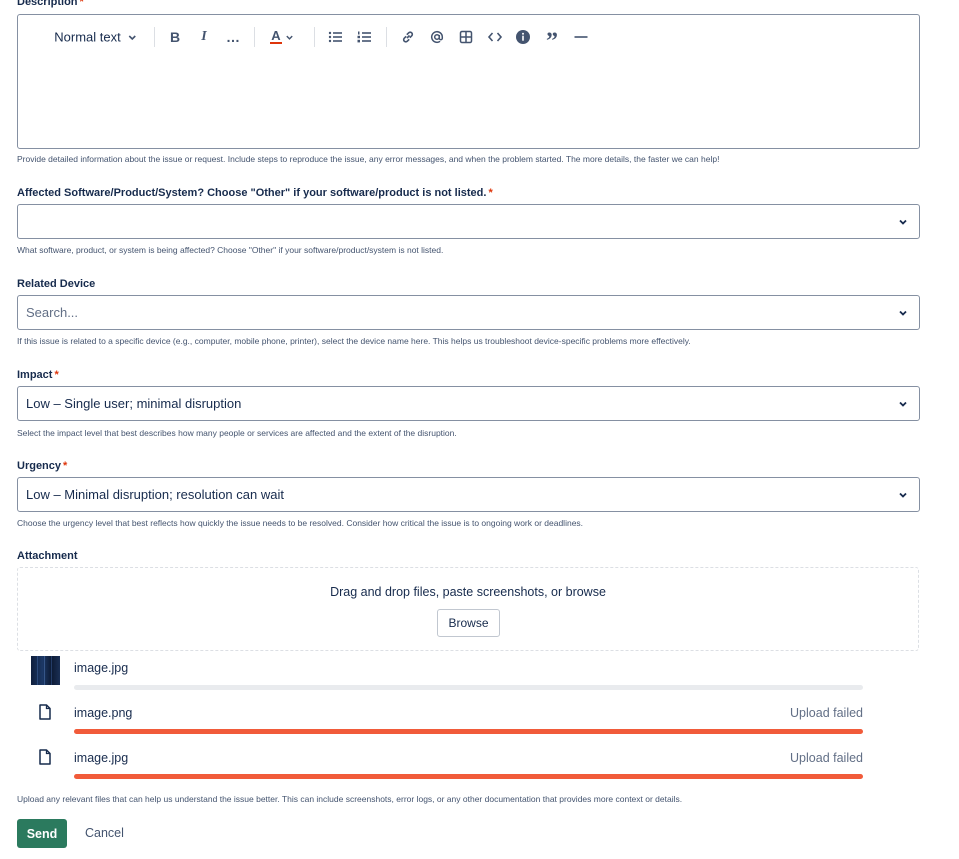  I want to click on italic-button: I, so click(203, 37).